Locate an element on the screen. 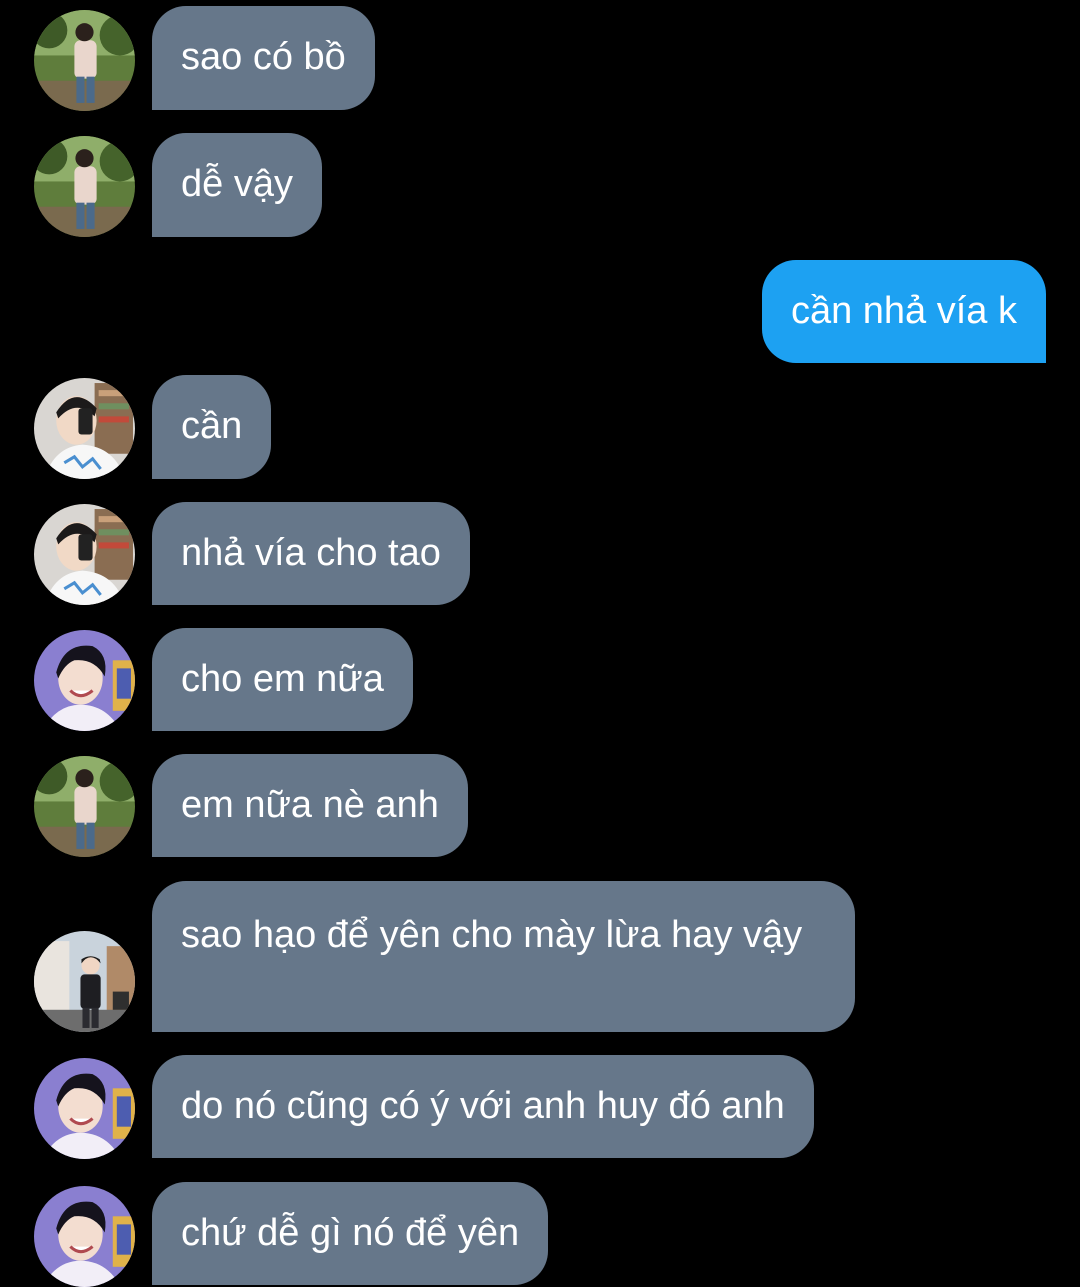 The height and width of the screenshot is (1287, 1080). message-bubble: cho em nữa is located at coordinates (282, 679).